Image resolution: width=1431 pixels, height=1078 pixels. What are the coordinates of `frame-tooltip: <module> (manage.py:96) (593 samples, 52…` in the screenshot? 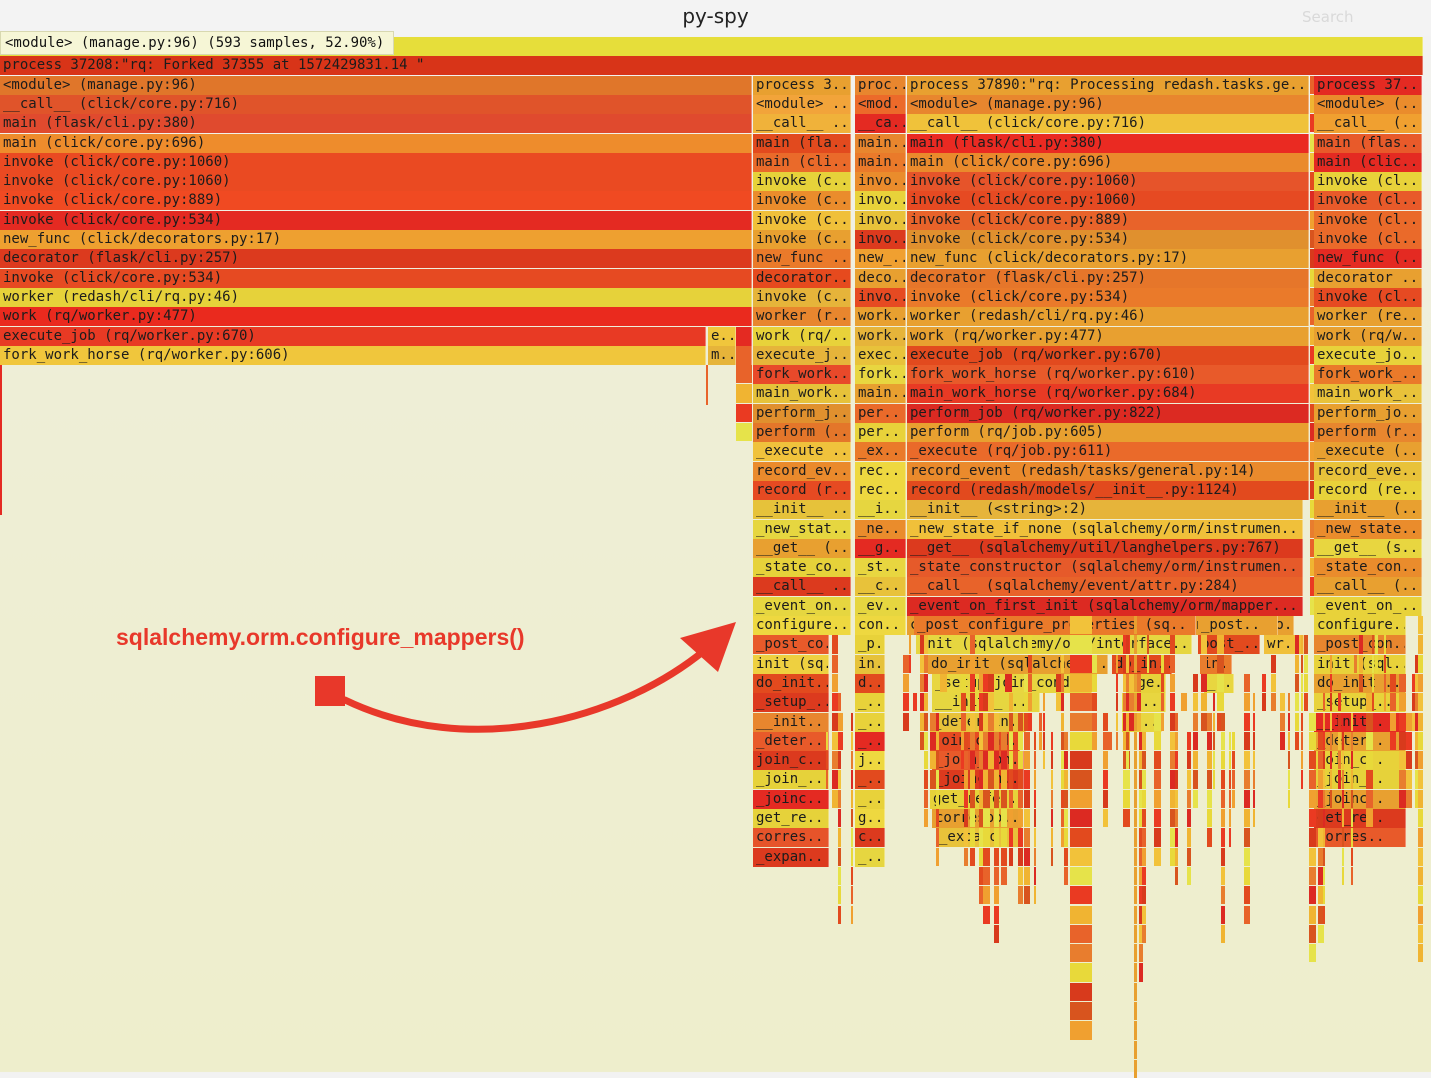 It's located at (197, 43).